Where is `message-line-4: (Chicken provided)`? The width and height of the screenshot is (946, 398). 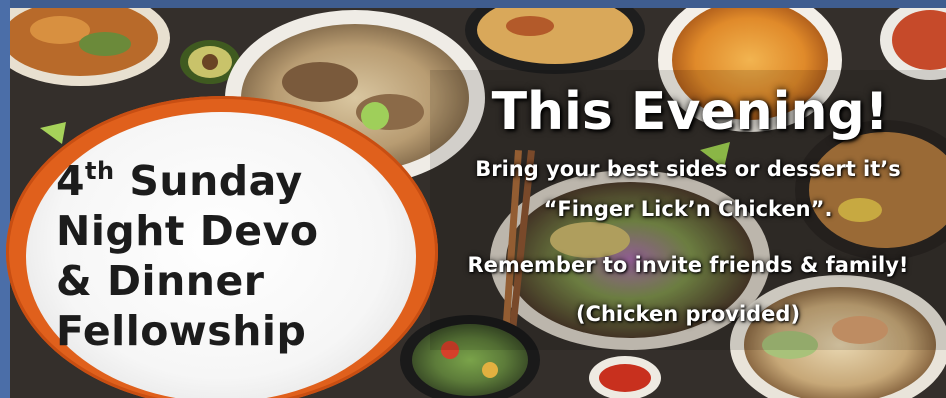
message-line-4: (Chicken provided) is located at coordinates (688, 314).